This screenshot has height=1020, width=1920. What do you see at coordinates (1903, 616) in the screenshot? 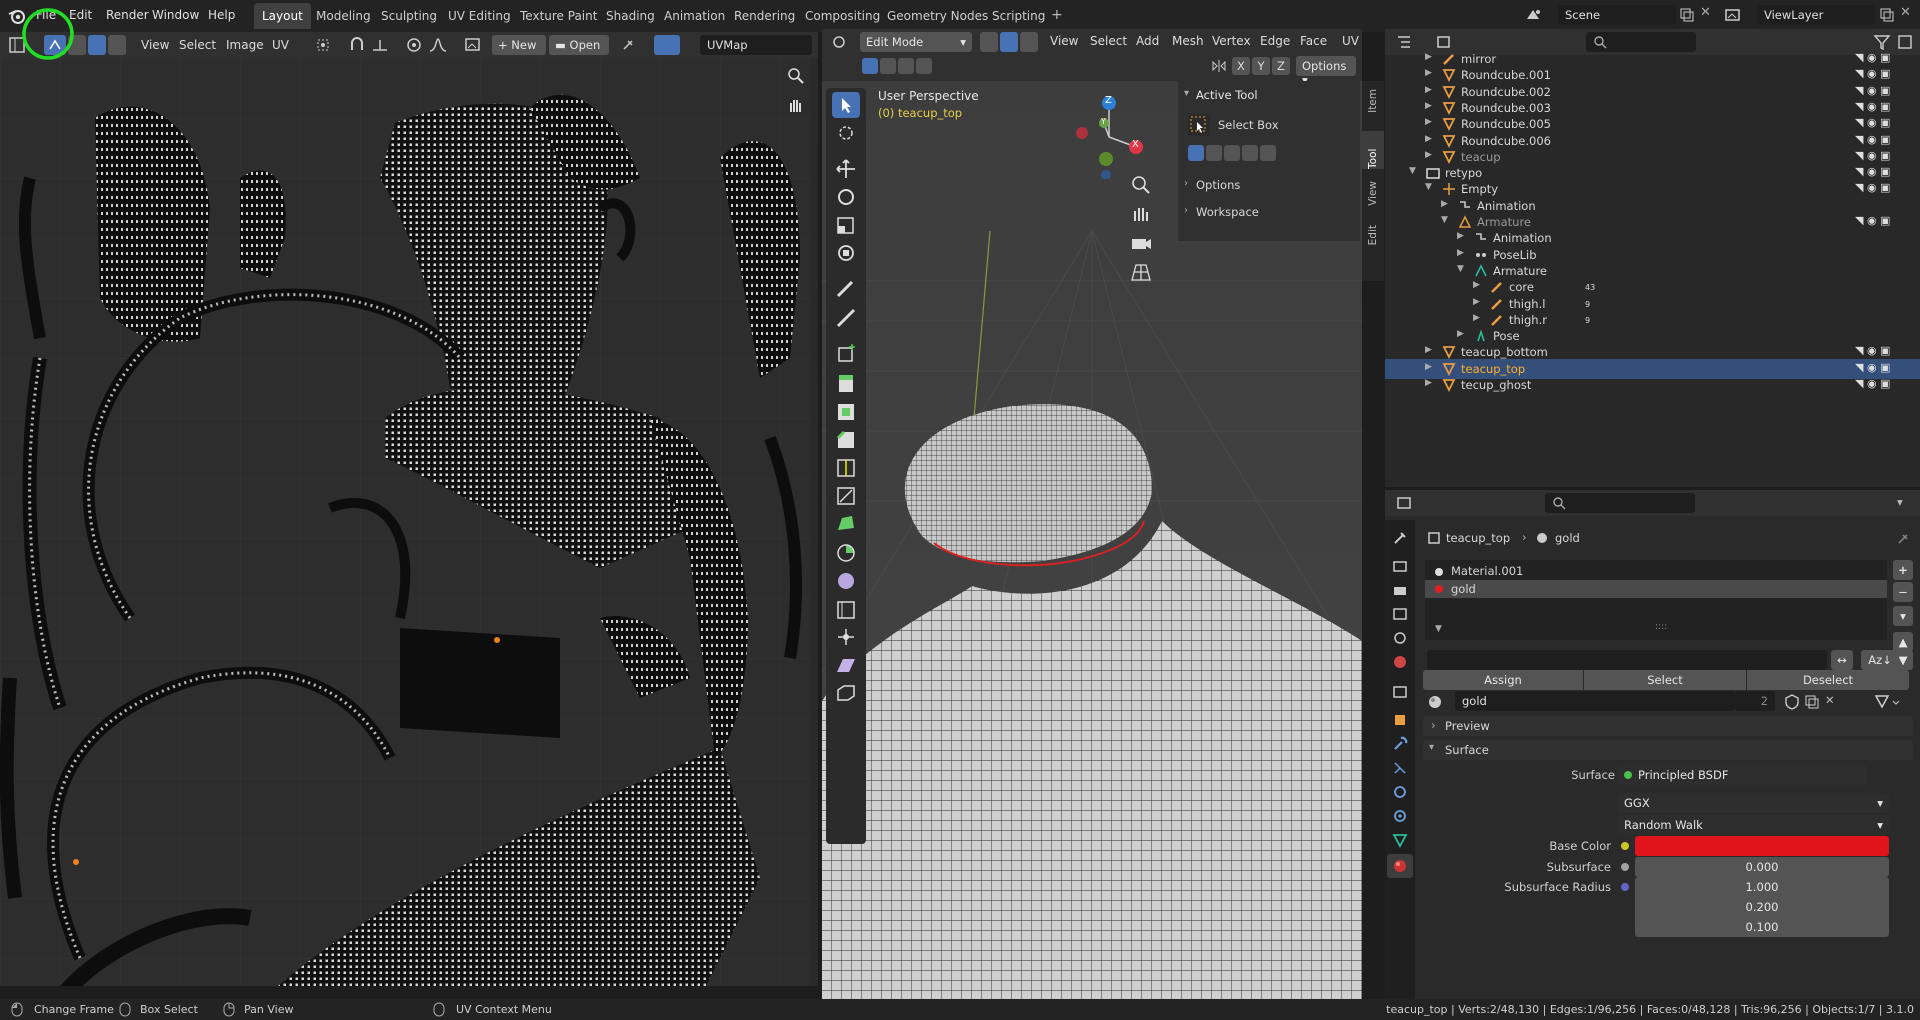
I see `slot-specials-icon: ▾` at bounding box center [1903, 616].